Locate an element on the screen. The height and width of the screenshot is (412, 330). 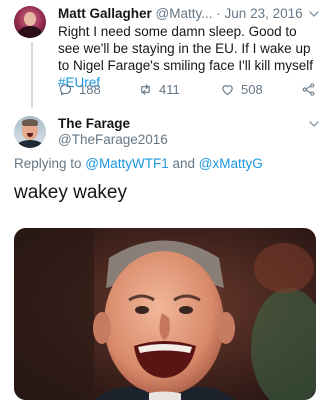
author-name: Matt Gallagher is located at coordinates (105, 13).